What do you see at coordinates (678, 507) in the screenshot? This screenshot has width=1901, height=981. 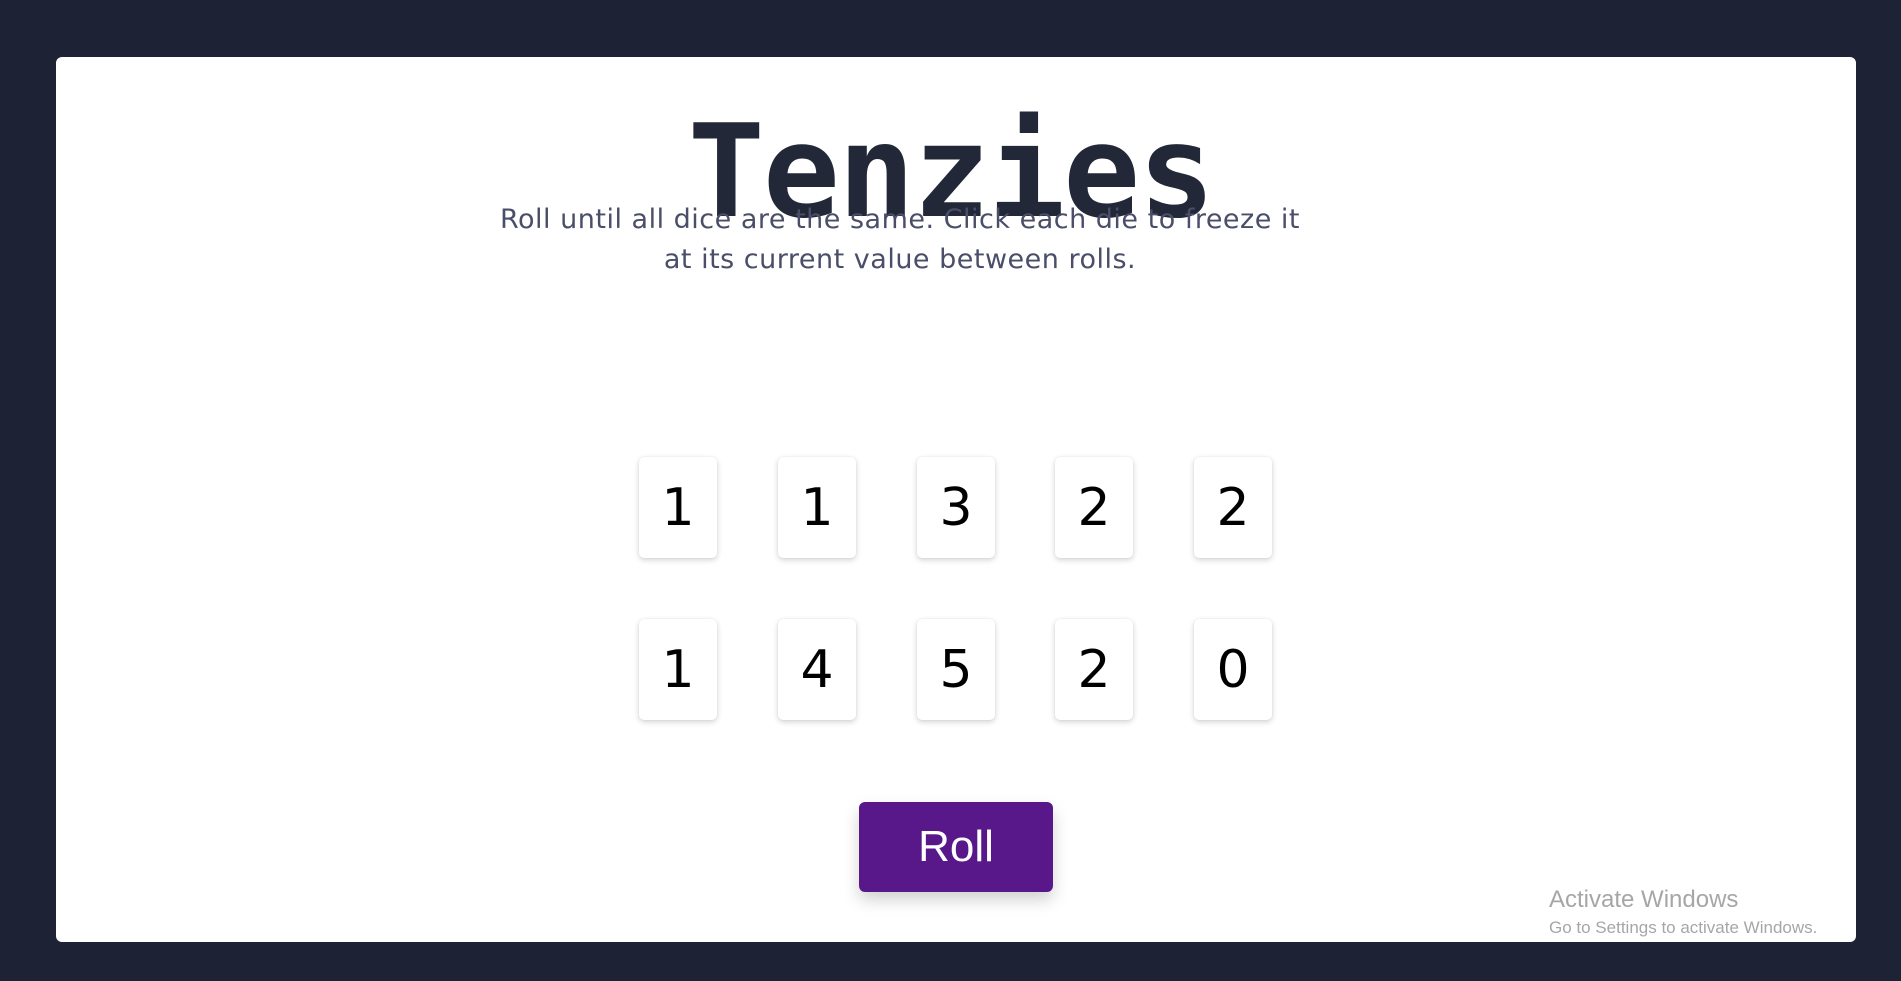 I see `die-1: 1` at bounding box center [678, 507].